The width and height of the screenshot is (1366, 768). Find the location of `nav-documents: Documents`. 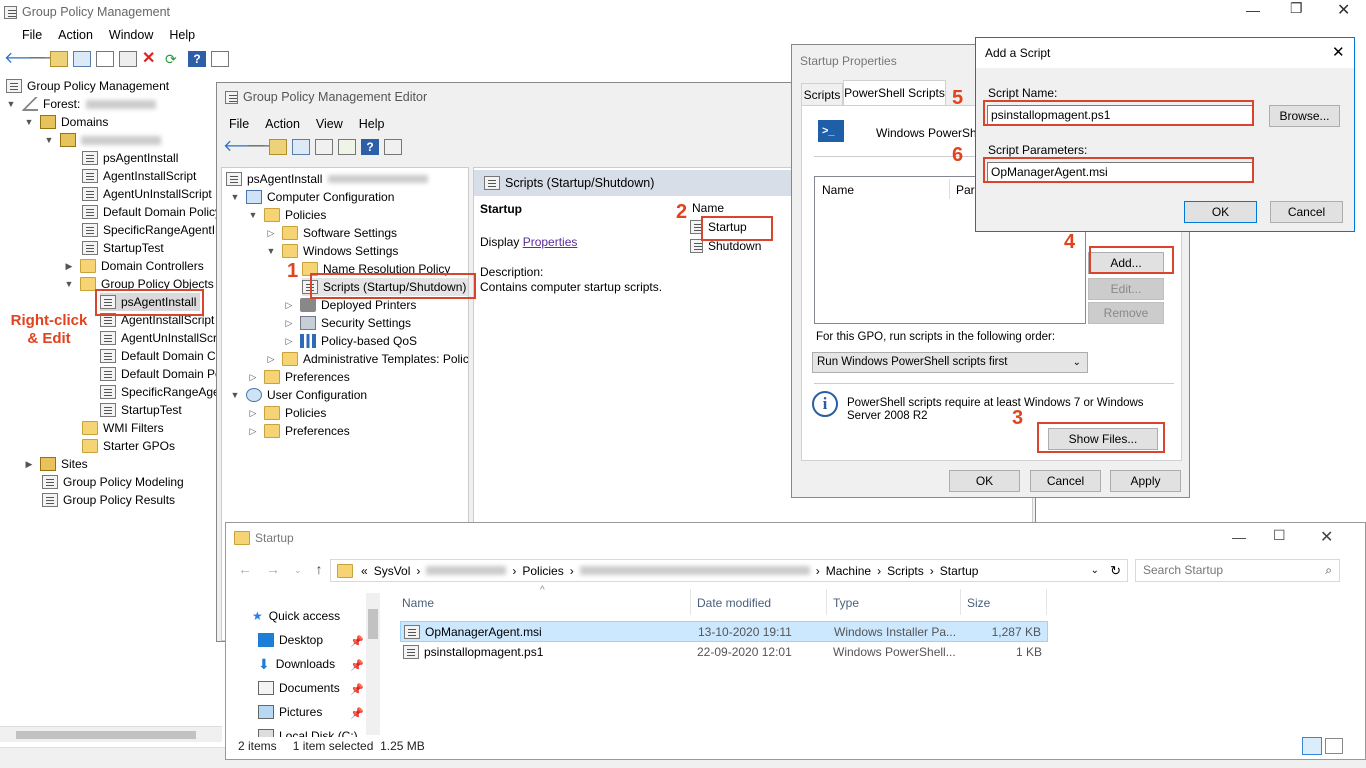

nav-documents: Documents is located at coordinates (299, 688).